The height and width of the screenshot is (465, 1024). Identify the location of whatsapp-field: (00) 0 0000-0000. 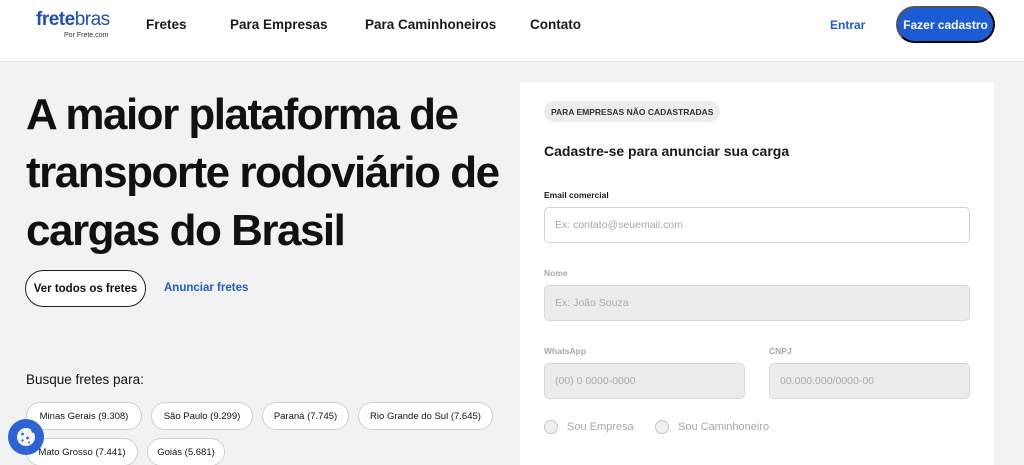
(644, 381).